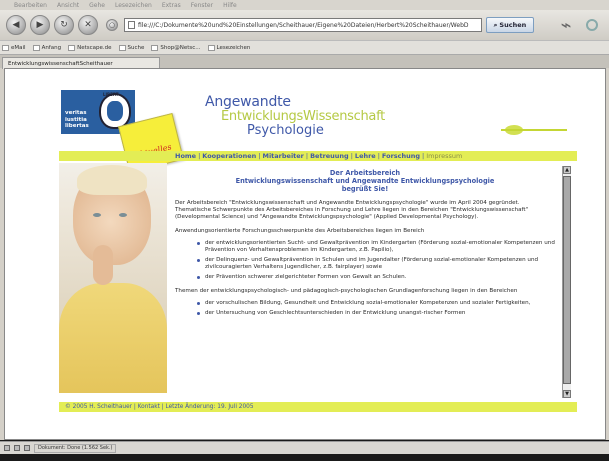 The height and width of the screenshot is (461, 609). I want to click on bookmark-item: Suche, so click(131, 47).